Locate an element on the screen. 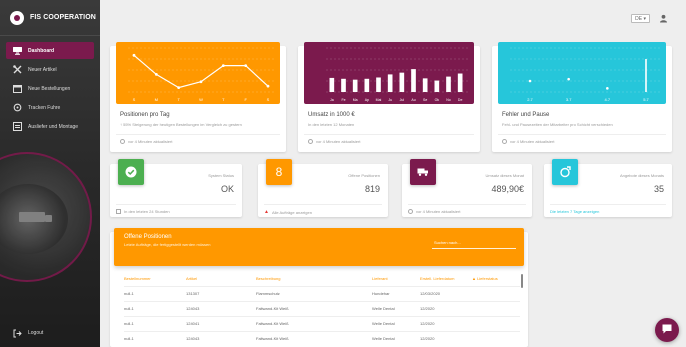 This screenshot has height=347, width=686. stat-footer: Die letzten 7 Tage anzeigen is located at coordinates (608, 209).